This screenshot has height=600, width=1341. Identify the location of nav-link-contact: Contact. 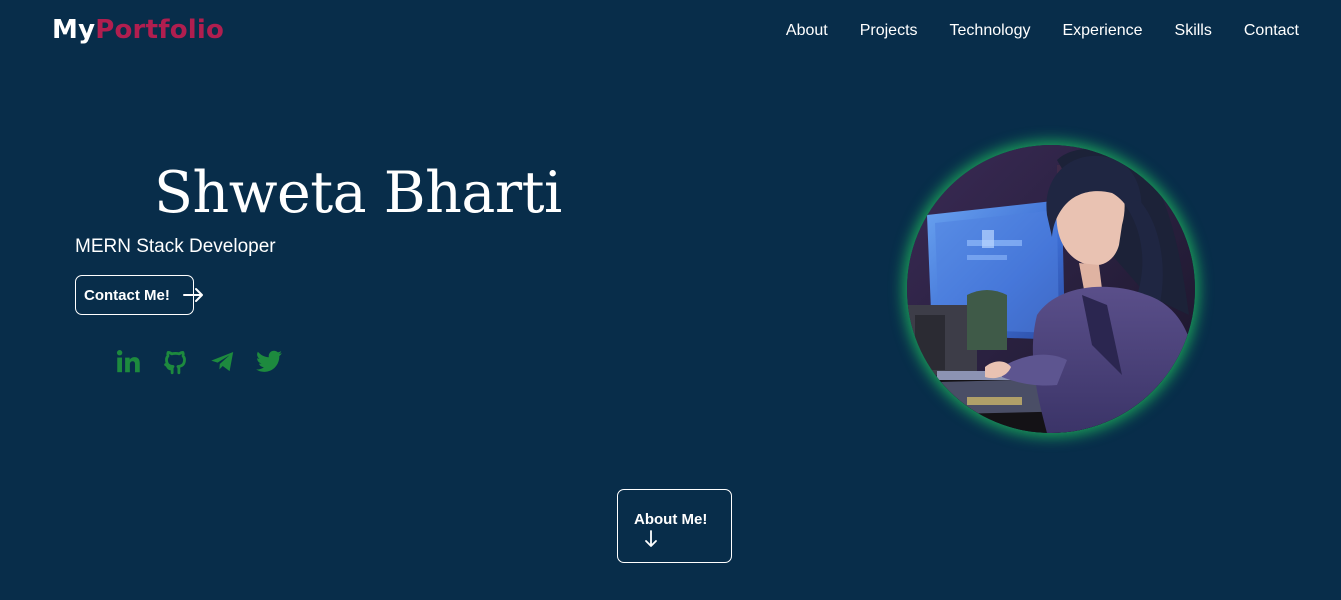
(1271, 31).